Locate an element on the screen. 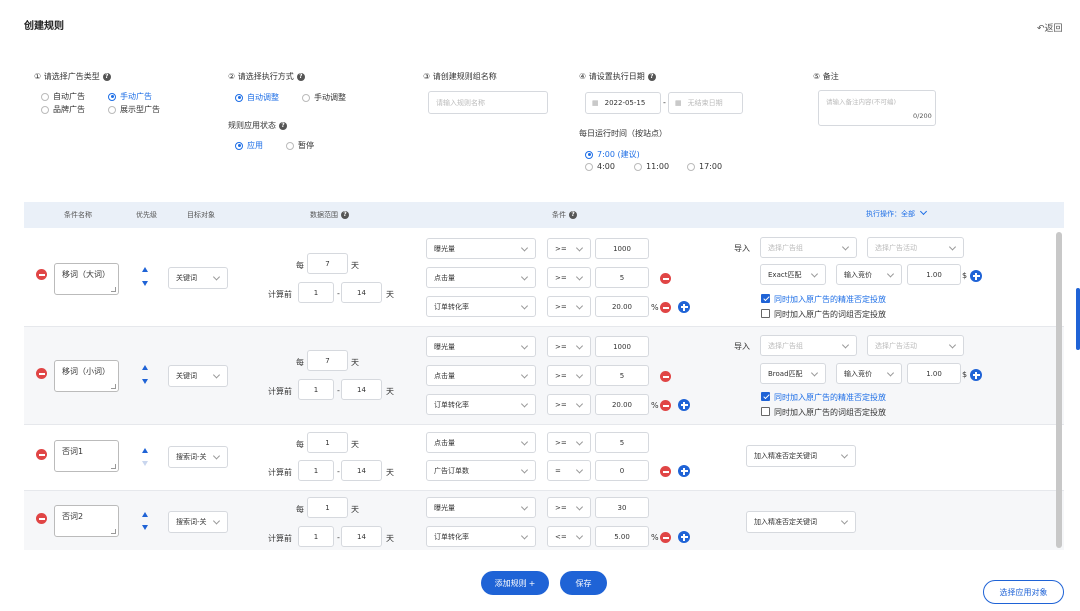  operator-select: = is located at coordinates (569, 470).